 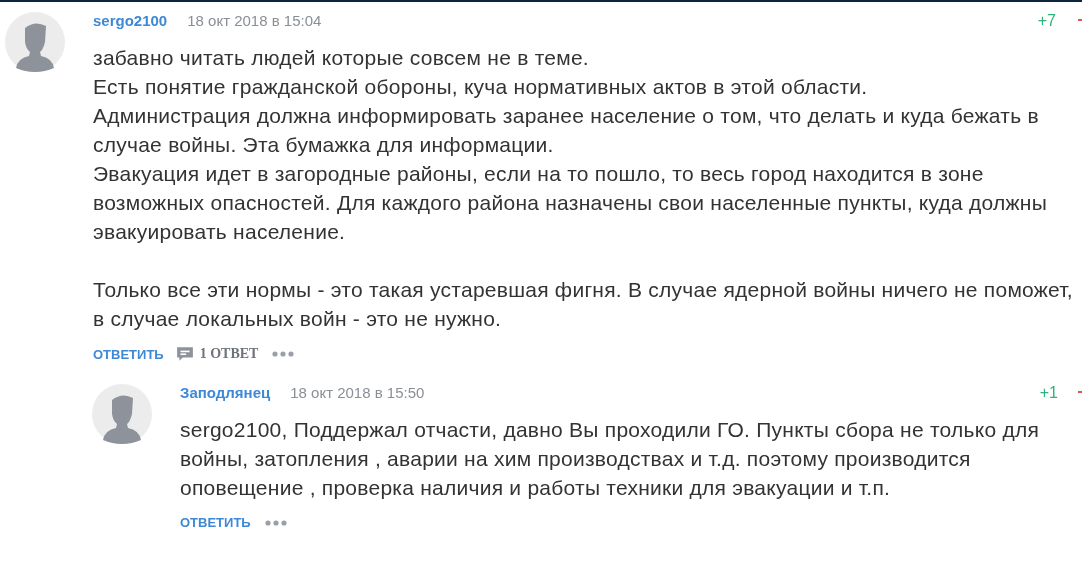 I want to click on comment-text-line: Только все эти нормы - это такая устаревшая фигня. В случае ядерной войны ничего не поможет,, so click(x=583, y=290).